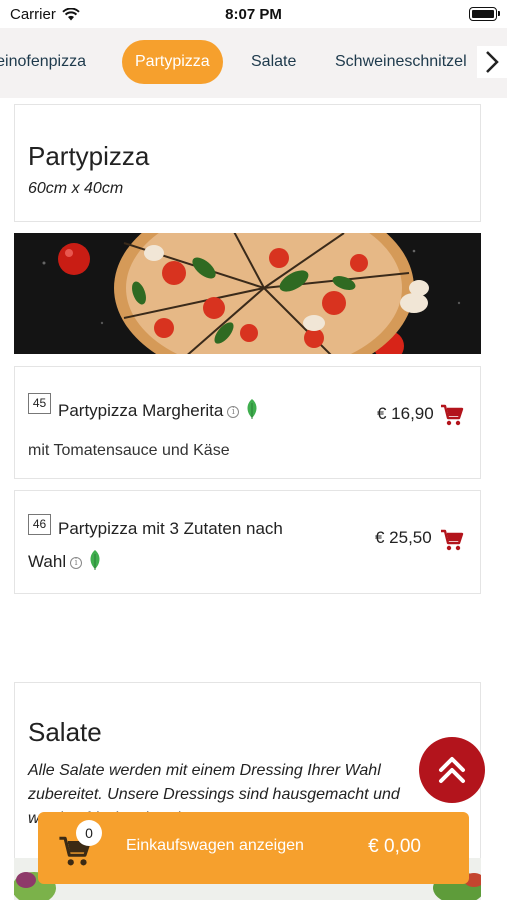 The width and height of the screenshot is (507, 900). Describe the element at coordinates (401, 62) in the screenshot. I see `tab-schweineschnitzel: Schweineschnitzel` at that location.